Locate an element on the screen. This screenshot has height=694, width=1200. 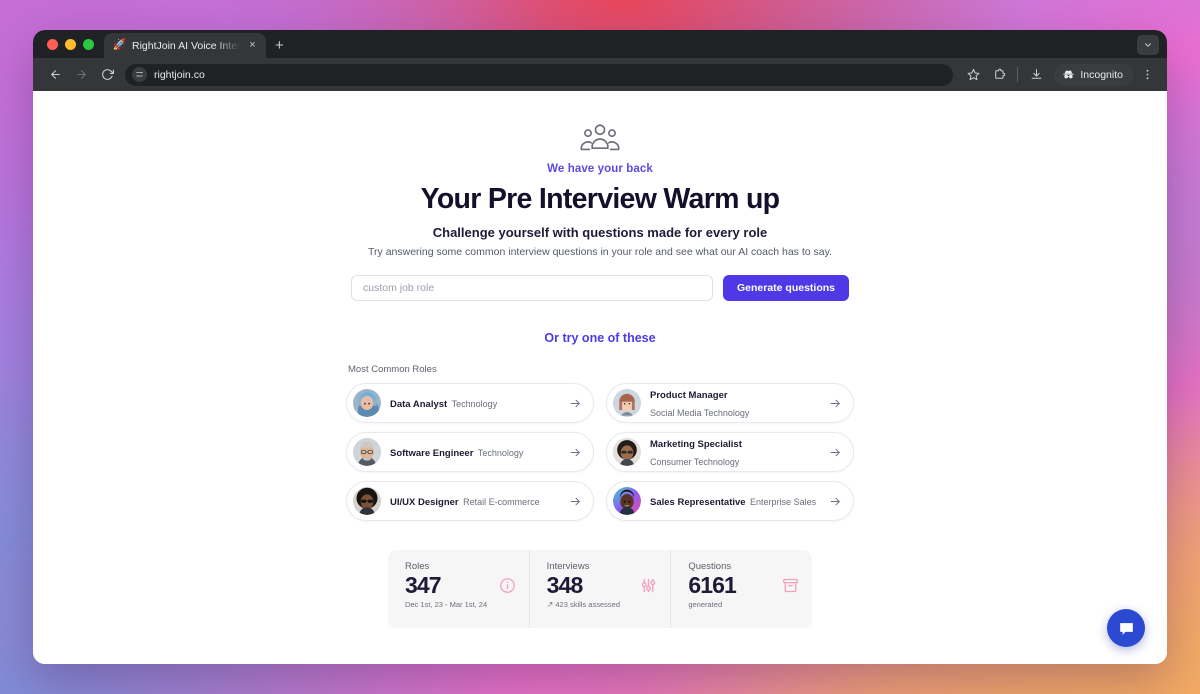
reload-icon is located at coordinates (107, 74).